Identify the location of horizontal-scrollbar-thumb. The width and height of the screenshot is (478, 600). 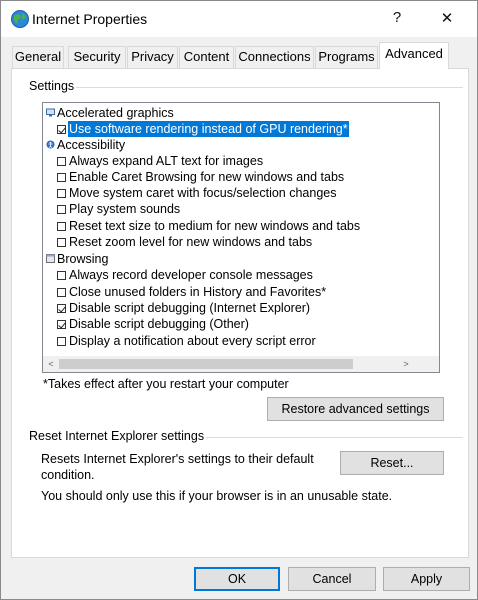
(206, 364).